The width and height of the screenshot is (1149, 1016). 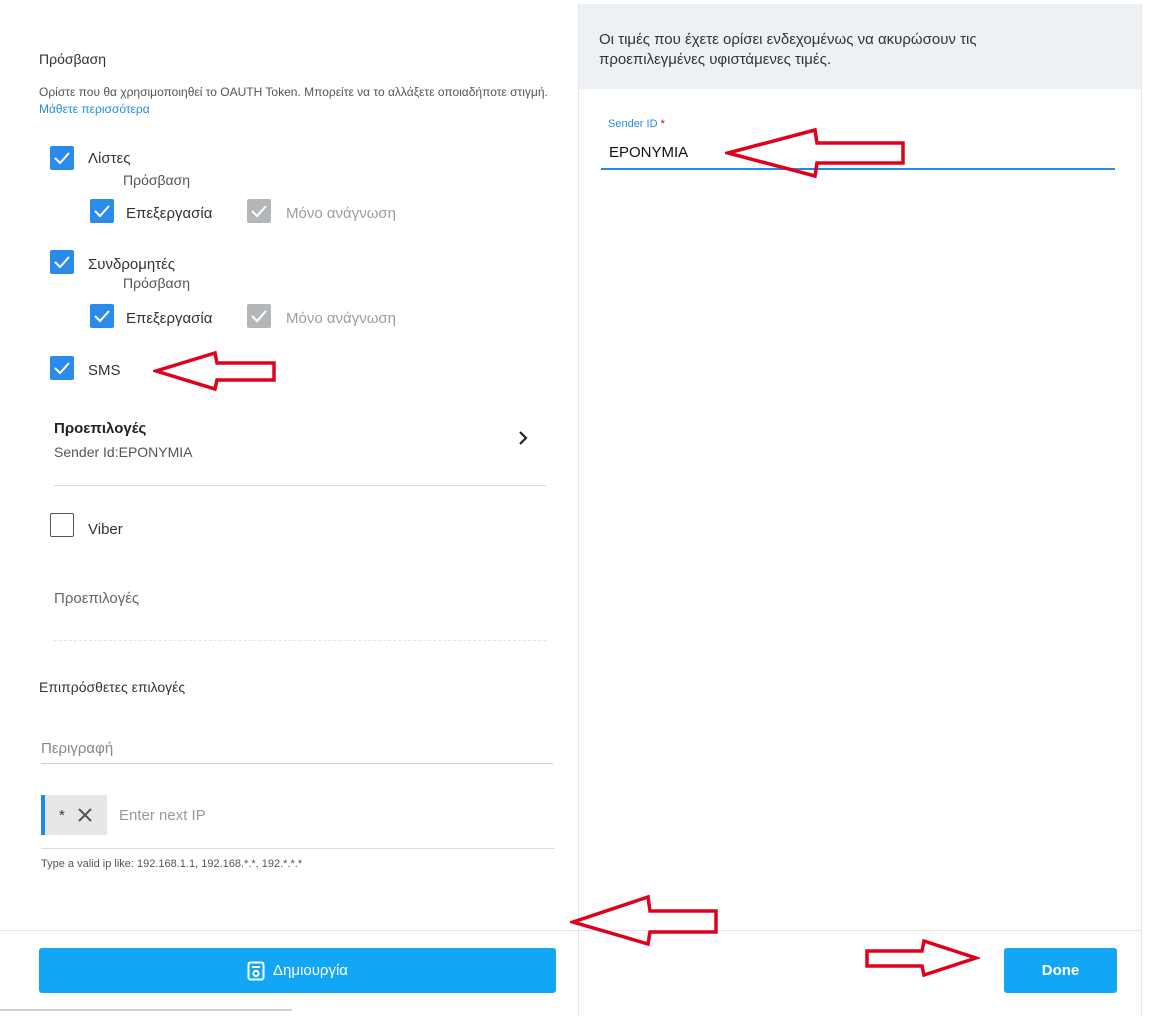 What do you see at coordinates (633, 124) in the screenshot?
I see `sender-id-label-text: Sender ID` at bounding box center [633, 124].